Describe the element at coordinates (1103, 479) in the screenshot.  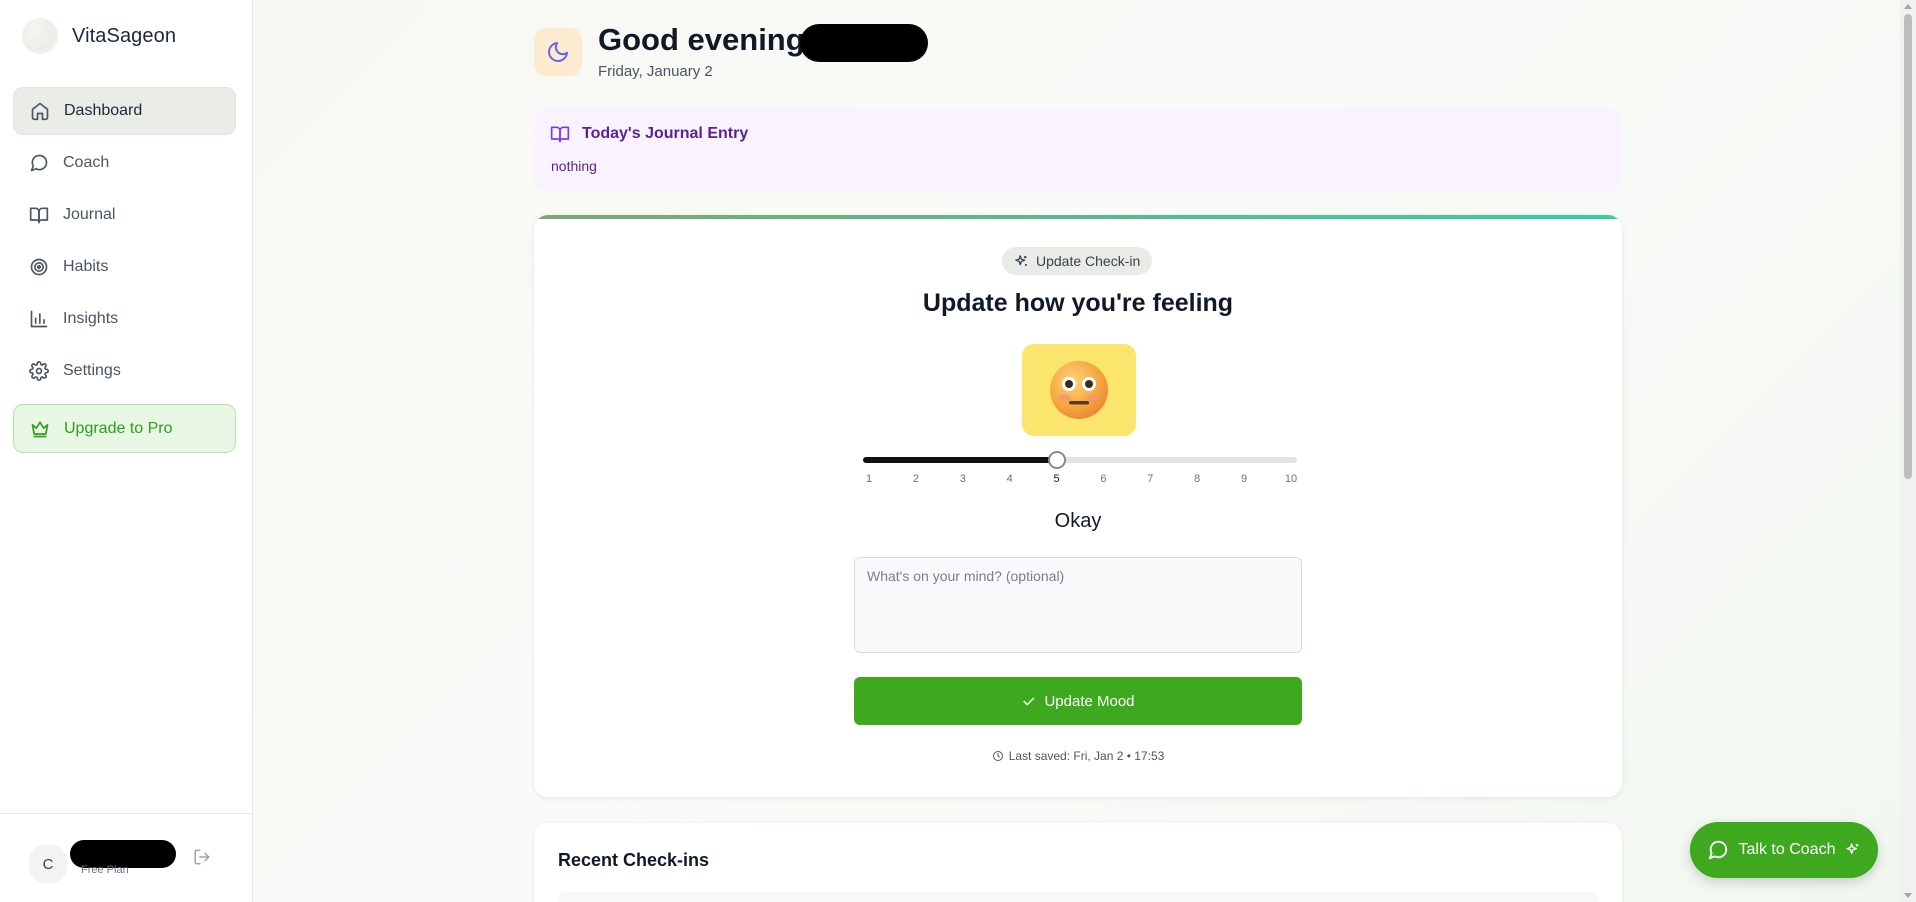
I see `scale-tick: 6` at that location.